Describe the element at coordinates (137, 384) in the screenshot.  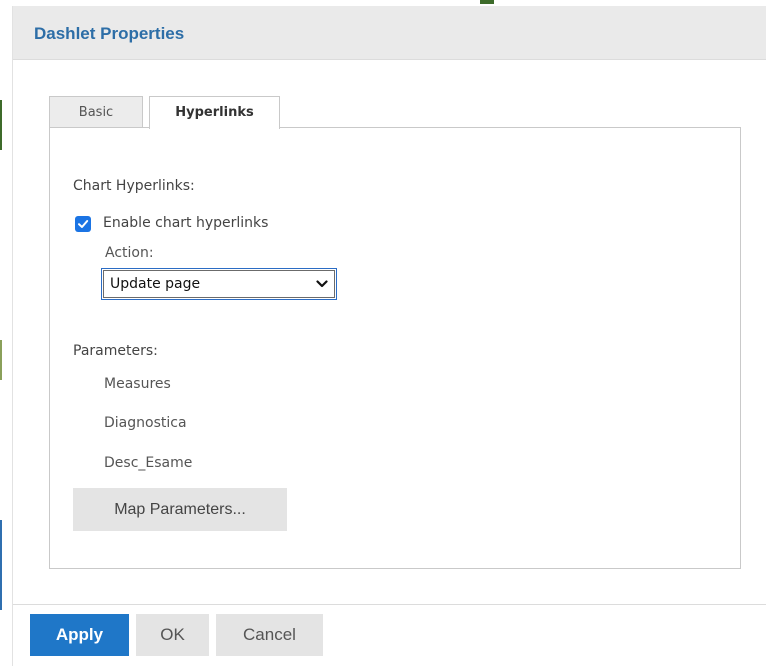
I see `parameter-item: Measures` at that location.